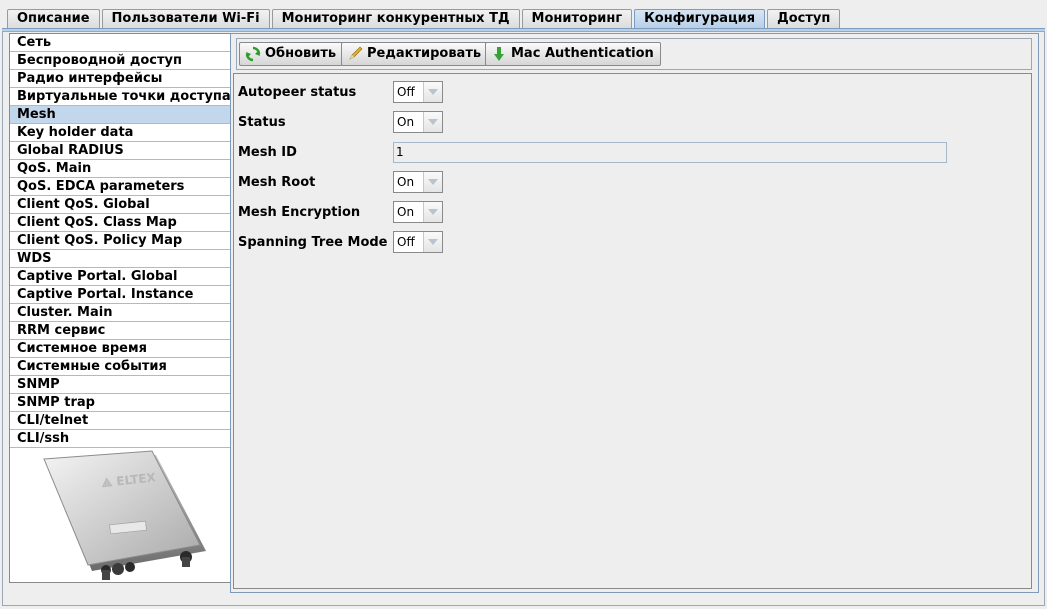 Image resolution: width=1047 pixels, height=609 pixels. I want to click on mesh-root-label: Mesh Root, so click(277, 182).